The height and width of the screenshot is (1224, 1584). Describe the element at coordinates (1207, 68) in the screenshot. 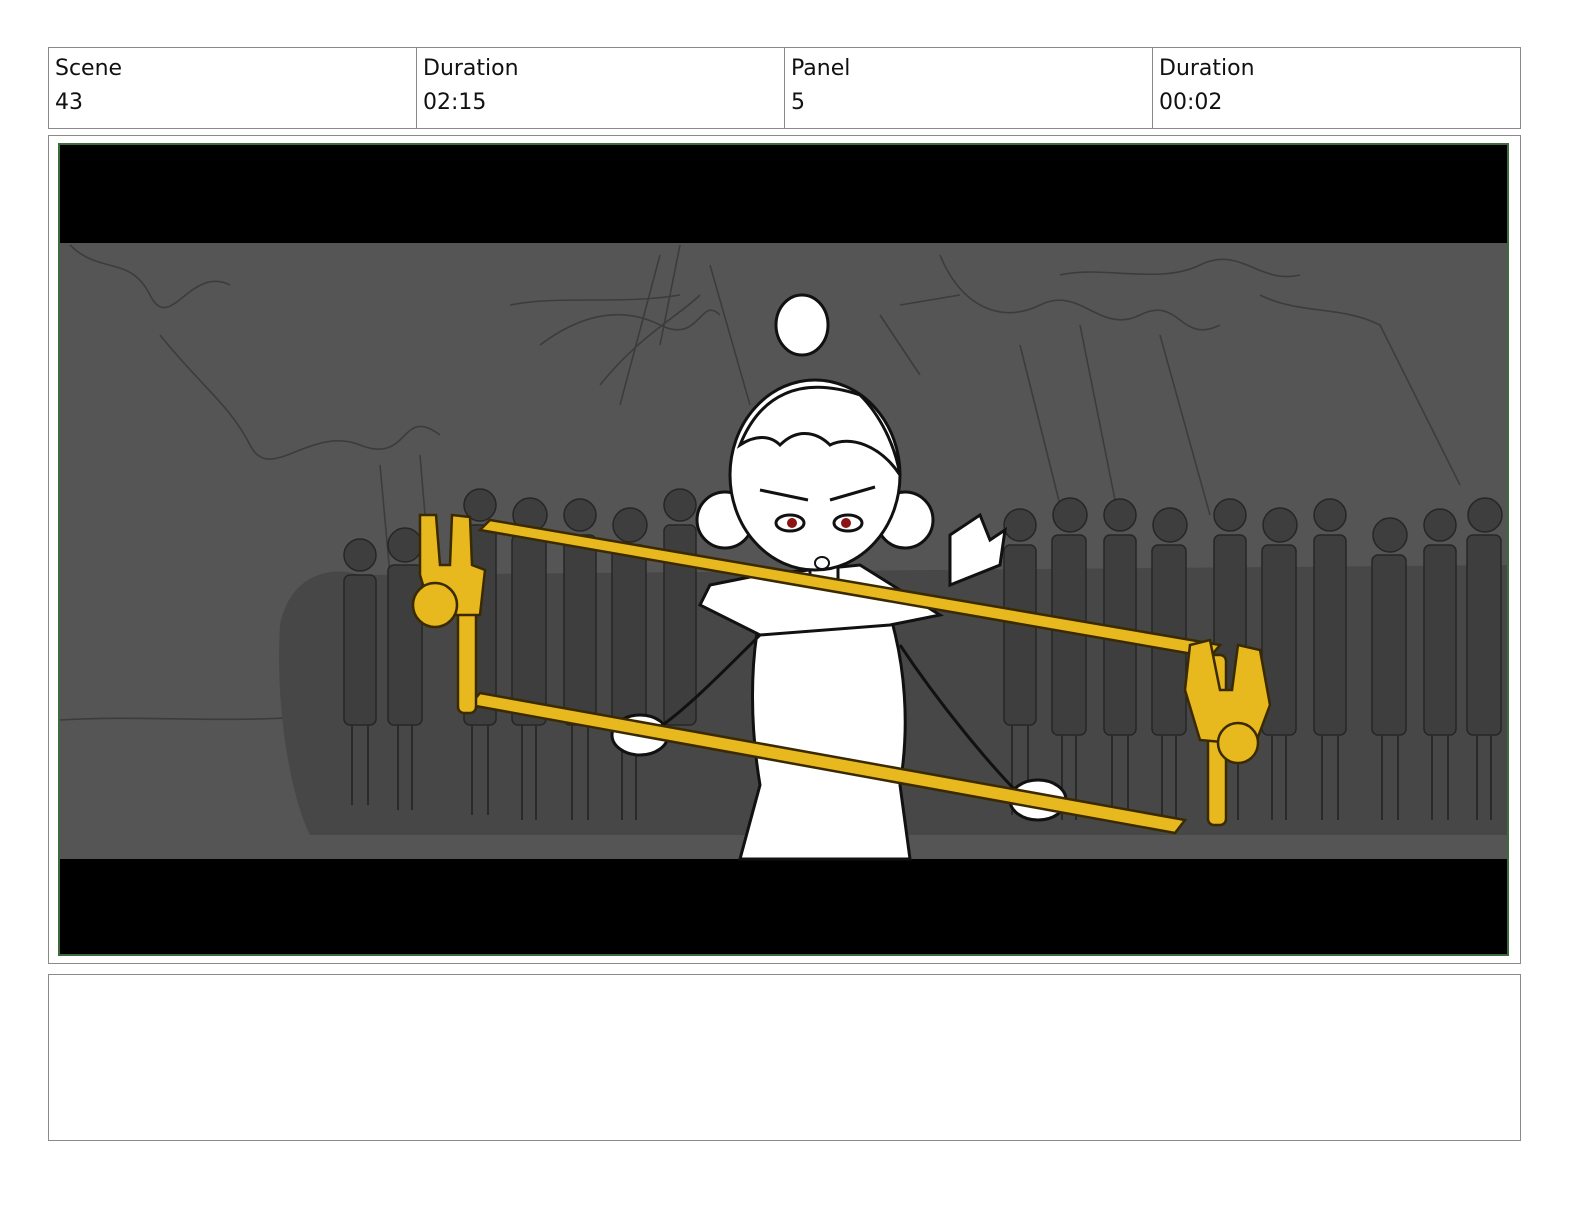

I see `panel-duration-label: Duration` at that location.